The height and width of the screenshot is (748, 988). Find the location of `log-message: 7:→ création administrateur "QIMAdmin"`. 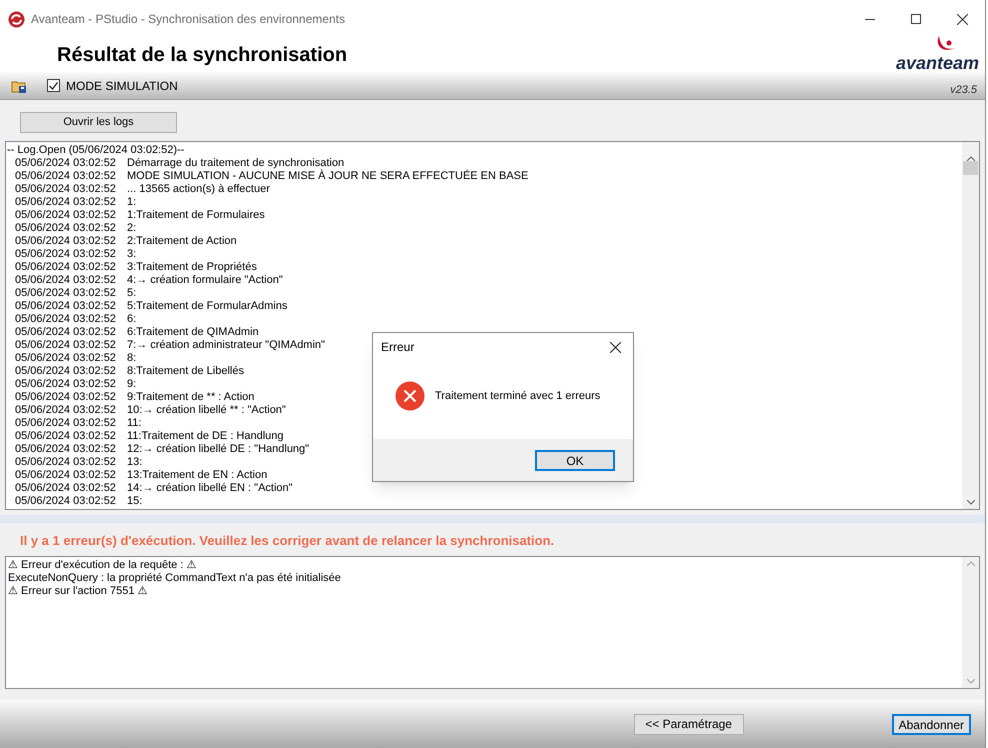

log-message: 7:→ création administrateur "QIMAdmin" is located at coordinates (226, 345).